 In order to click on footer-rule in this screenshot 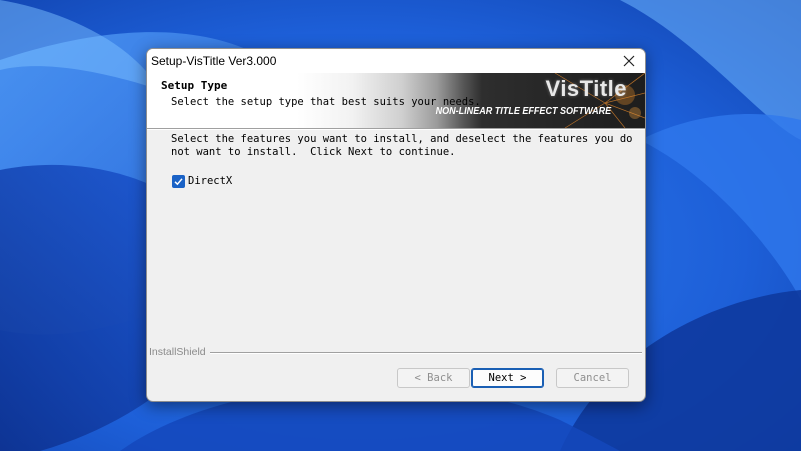, I will do `click(425, 353)`.